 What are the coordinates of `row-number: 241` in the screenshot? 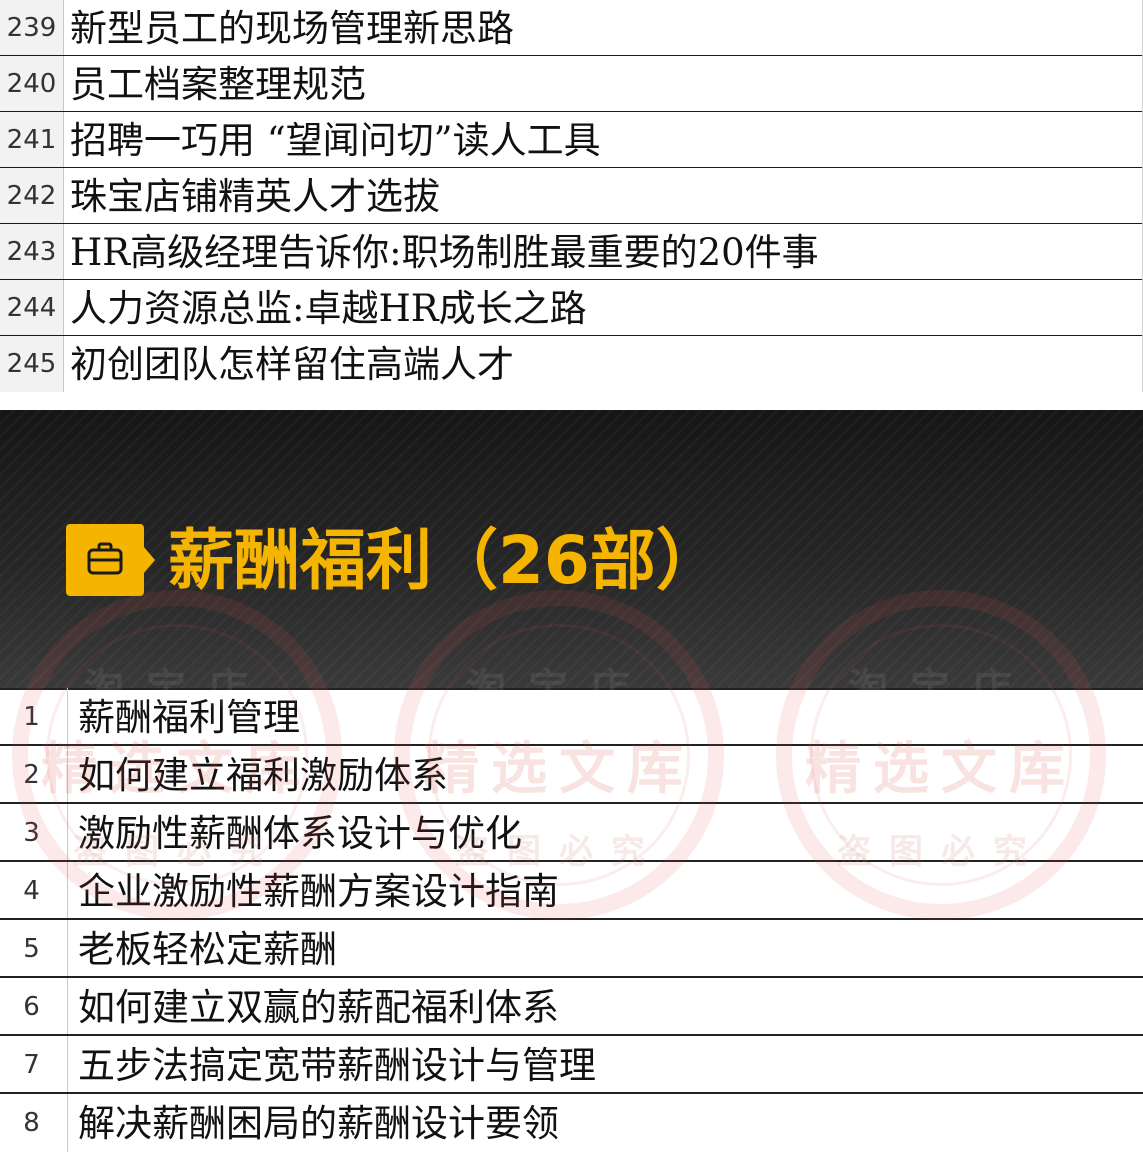 It's located at (32, 139).